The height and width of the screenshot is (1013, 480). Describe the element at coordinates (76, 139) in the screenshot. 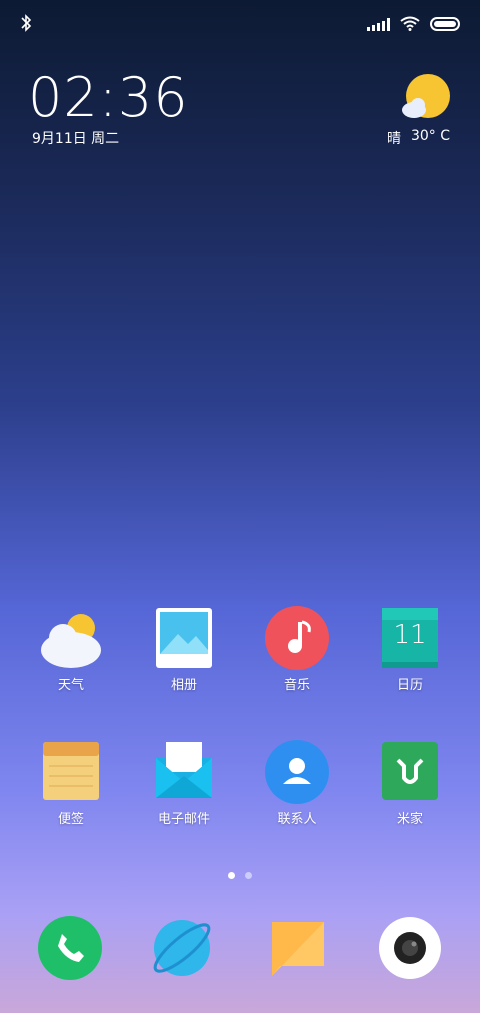

I see `clock-date: 9月11日 周二` at that location.